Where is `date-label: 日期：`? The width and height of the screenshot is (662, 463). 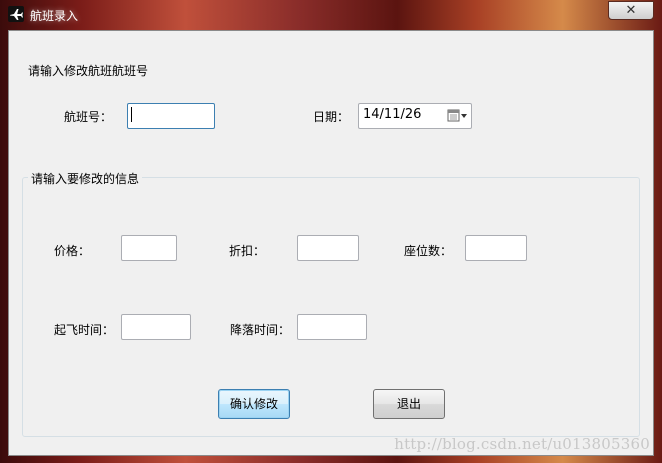 date-label: 日期： is located at coordinates (331, 117).